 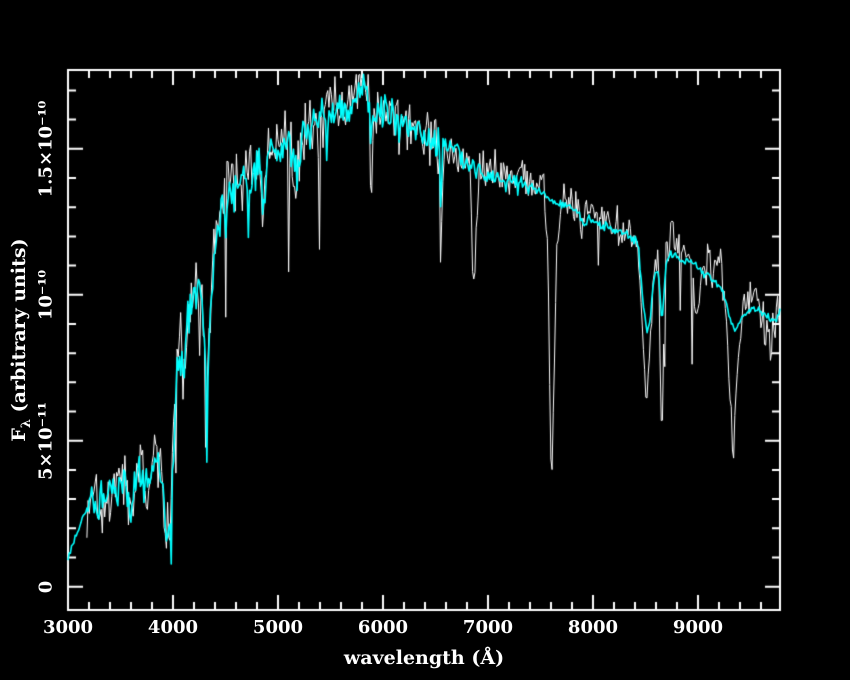 I want to click on x-tick-label: 6000, so click(x=383, y=627).